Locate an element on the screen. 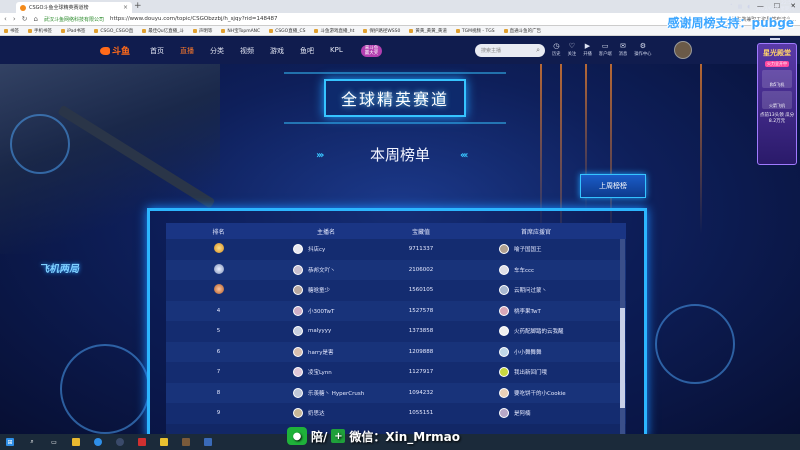  streamer-cell: 乐羡糖丶 HyperCrush is located at coordinates (326, 392).